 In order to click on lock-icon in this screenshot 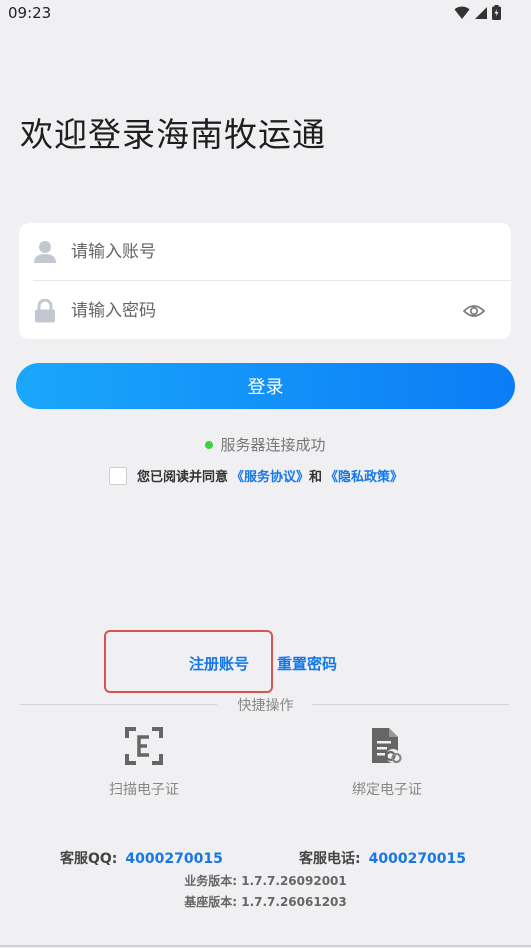, I will do `click(45, 310)`.